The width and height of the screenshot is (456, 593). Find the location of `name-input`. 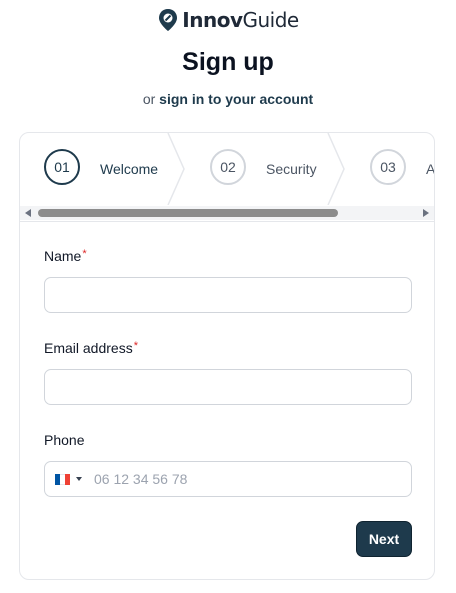

name-input is located at coordinates (228, 295).